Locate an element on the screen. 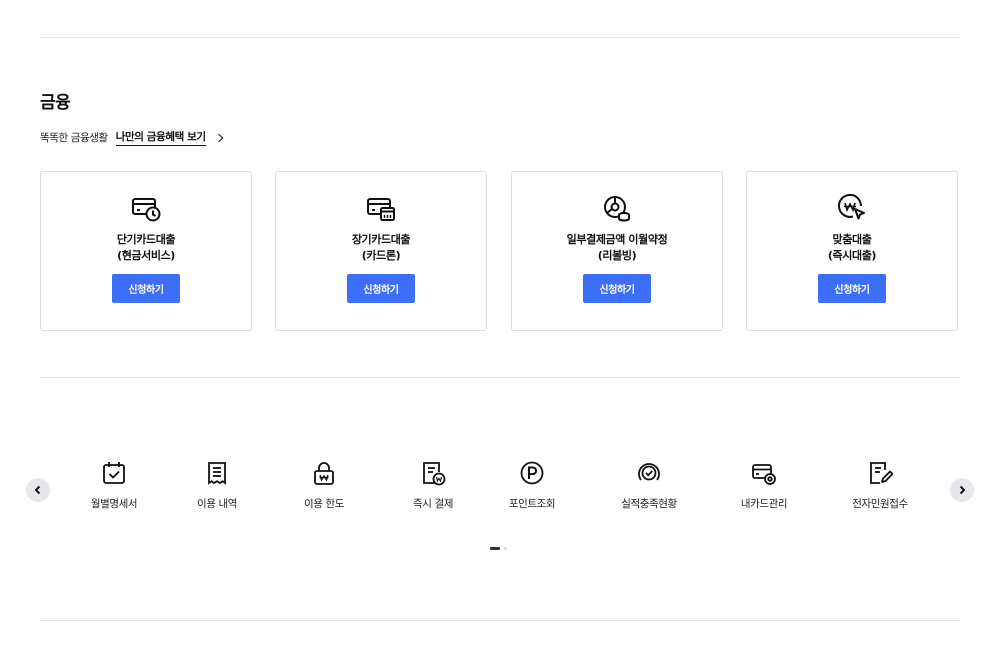 The height and width of the screenshot is (651, 1000). middle-divider is located at coordinates (500, 377).